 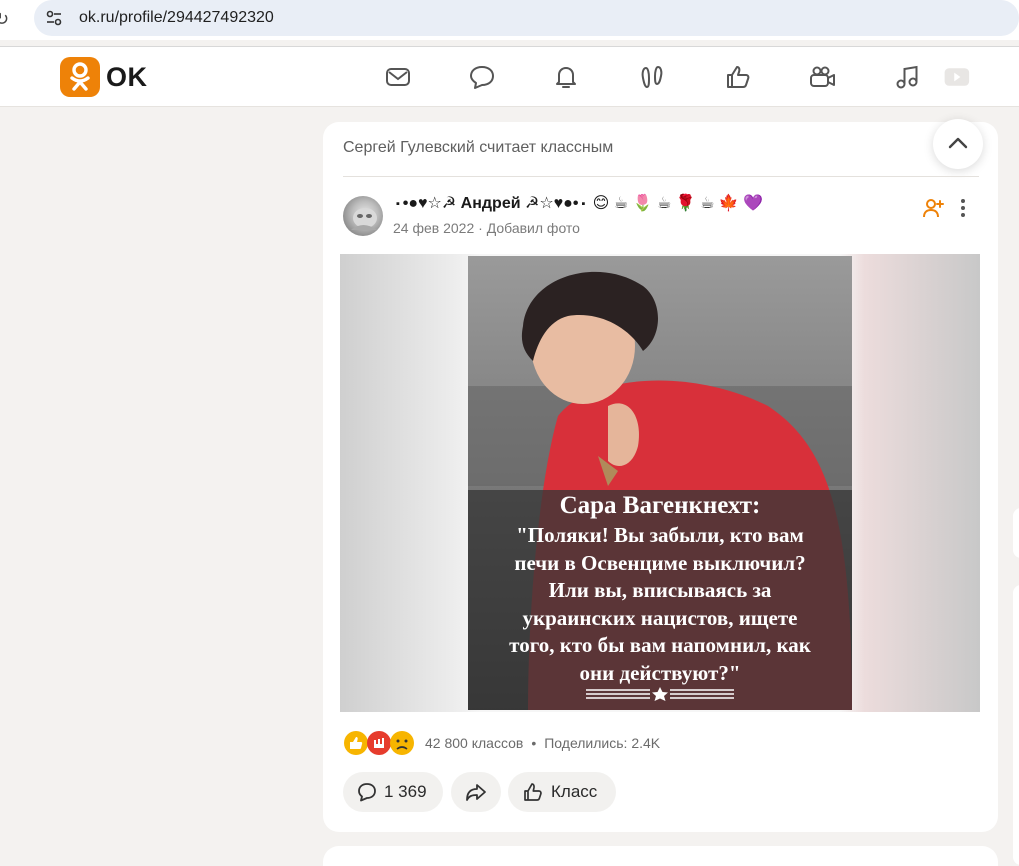 I want to click on reactions-summary, so click(x=381, y=743).